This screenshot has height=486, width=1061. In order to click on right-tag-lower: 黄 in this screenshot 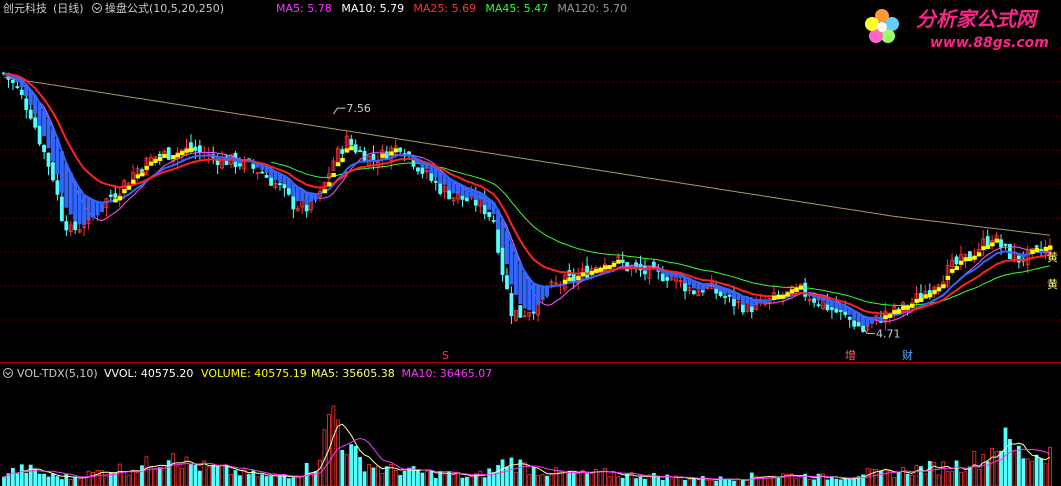, I will do `click(1052, 284)`.